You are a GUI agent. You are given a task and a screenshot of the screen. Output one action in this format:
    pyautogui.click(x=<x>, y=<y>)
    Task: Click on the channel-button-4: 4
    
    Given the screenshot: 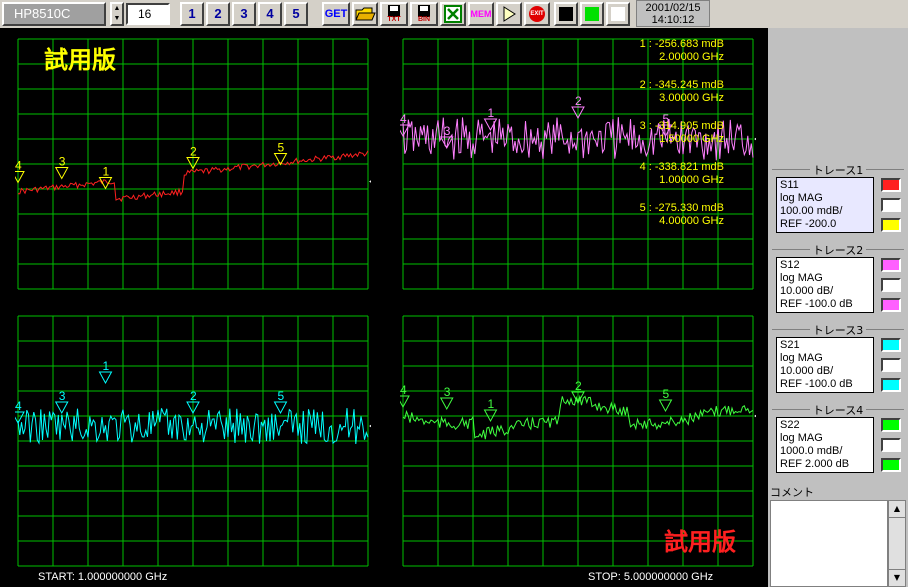 What is the action you would take?
    pyautogui.click(x=270, y=14)
    